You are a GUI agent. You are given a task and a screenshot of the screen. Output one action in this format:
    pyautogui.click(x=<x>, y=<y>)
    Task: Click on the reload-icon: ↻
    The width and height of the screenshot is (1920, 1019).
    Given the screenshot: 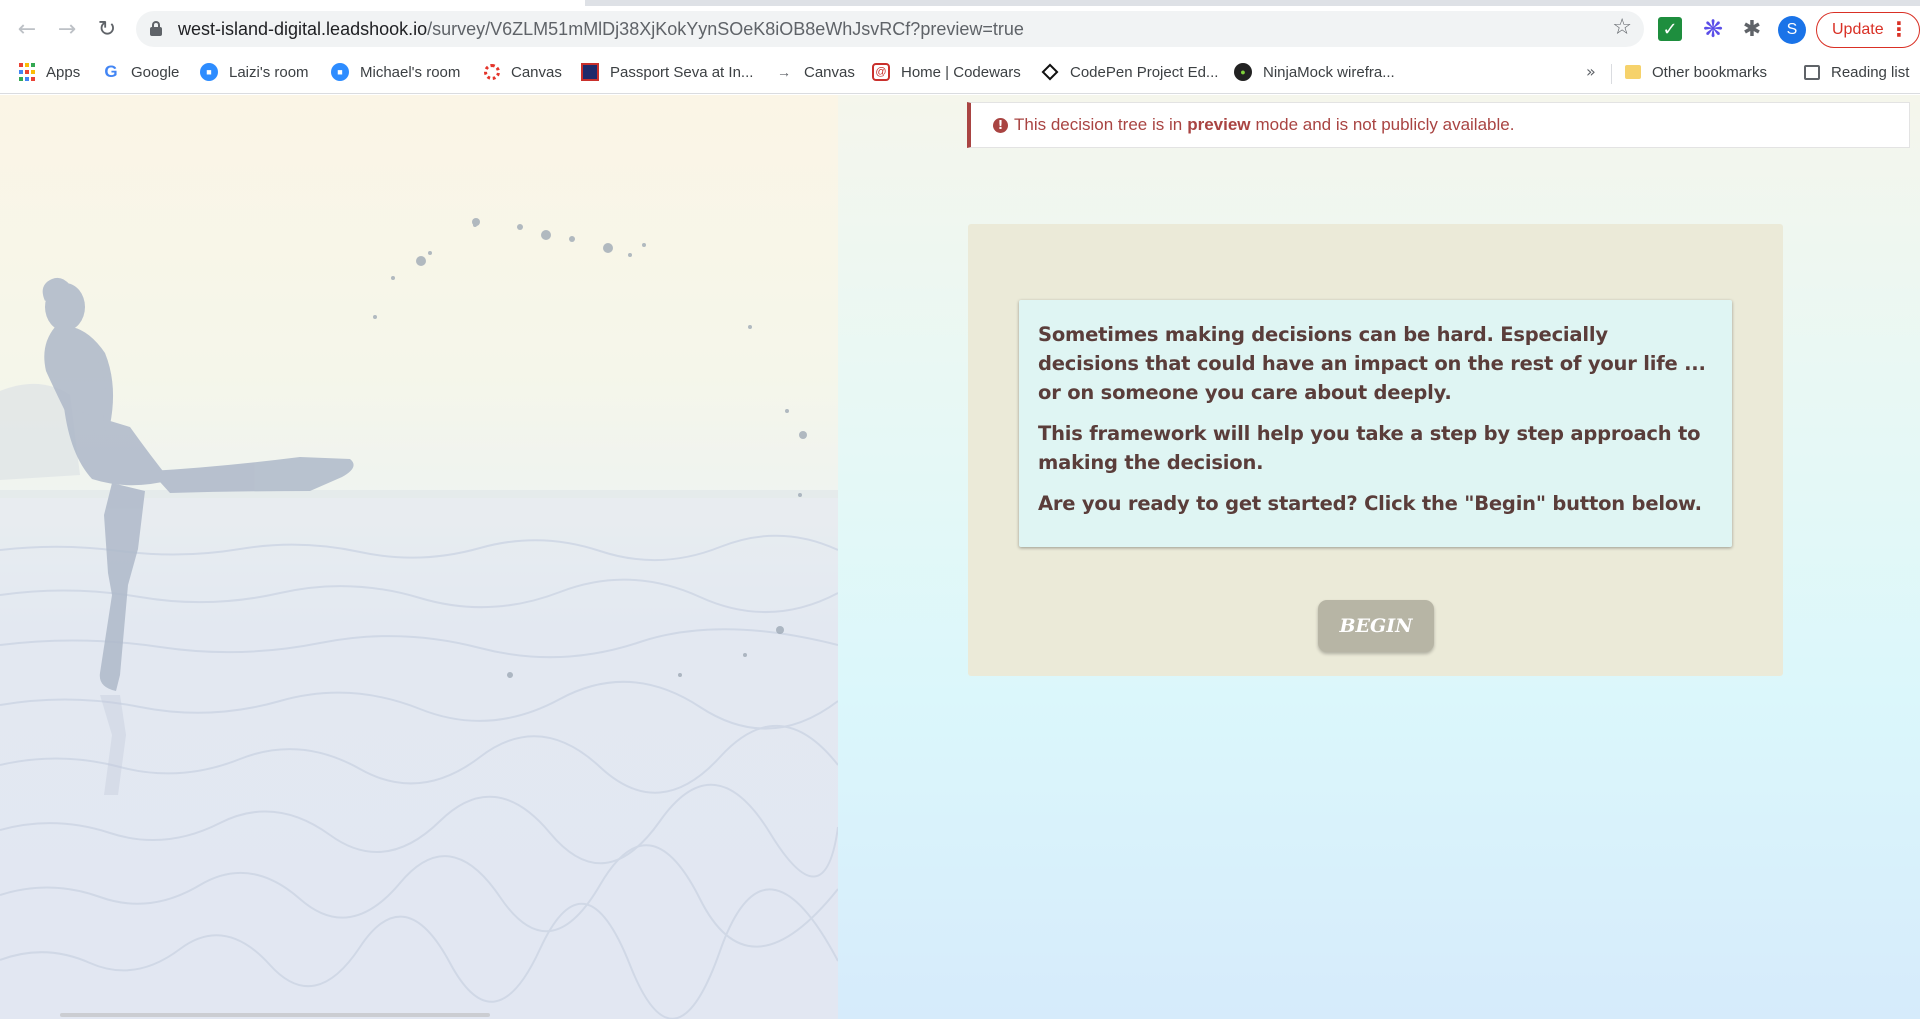 What is the action you would take?
    pyautogui.click(x=107, y=29)
    